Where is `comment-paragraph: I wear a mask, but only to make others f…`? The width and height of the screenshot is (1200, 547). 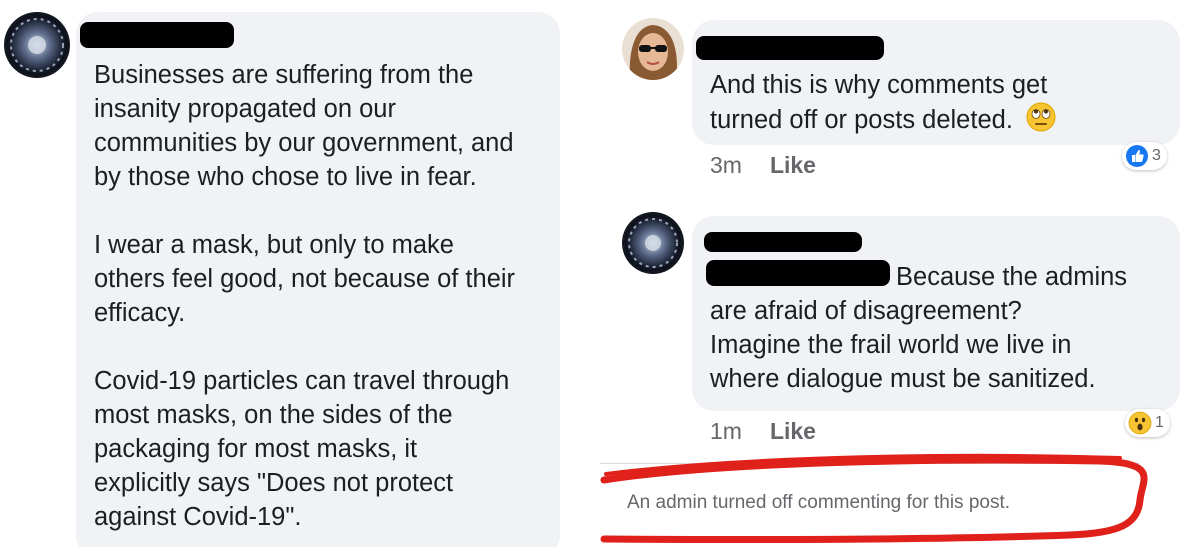
comment-paragraph: I wear a mask, but only to make others f… is located at coordinates (324, 279).